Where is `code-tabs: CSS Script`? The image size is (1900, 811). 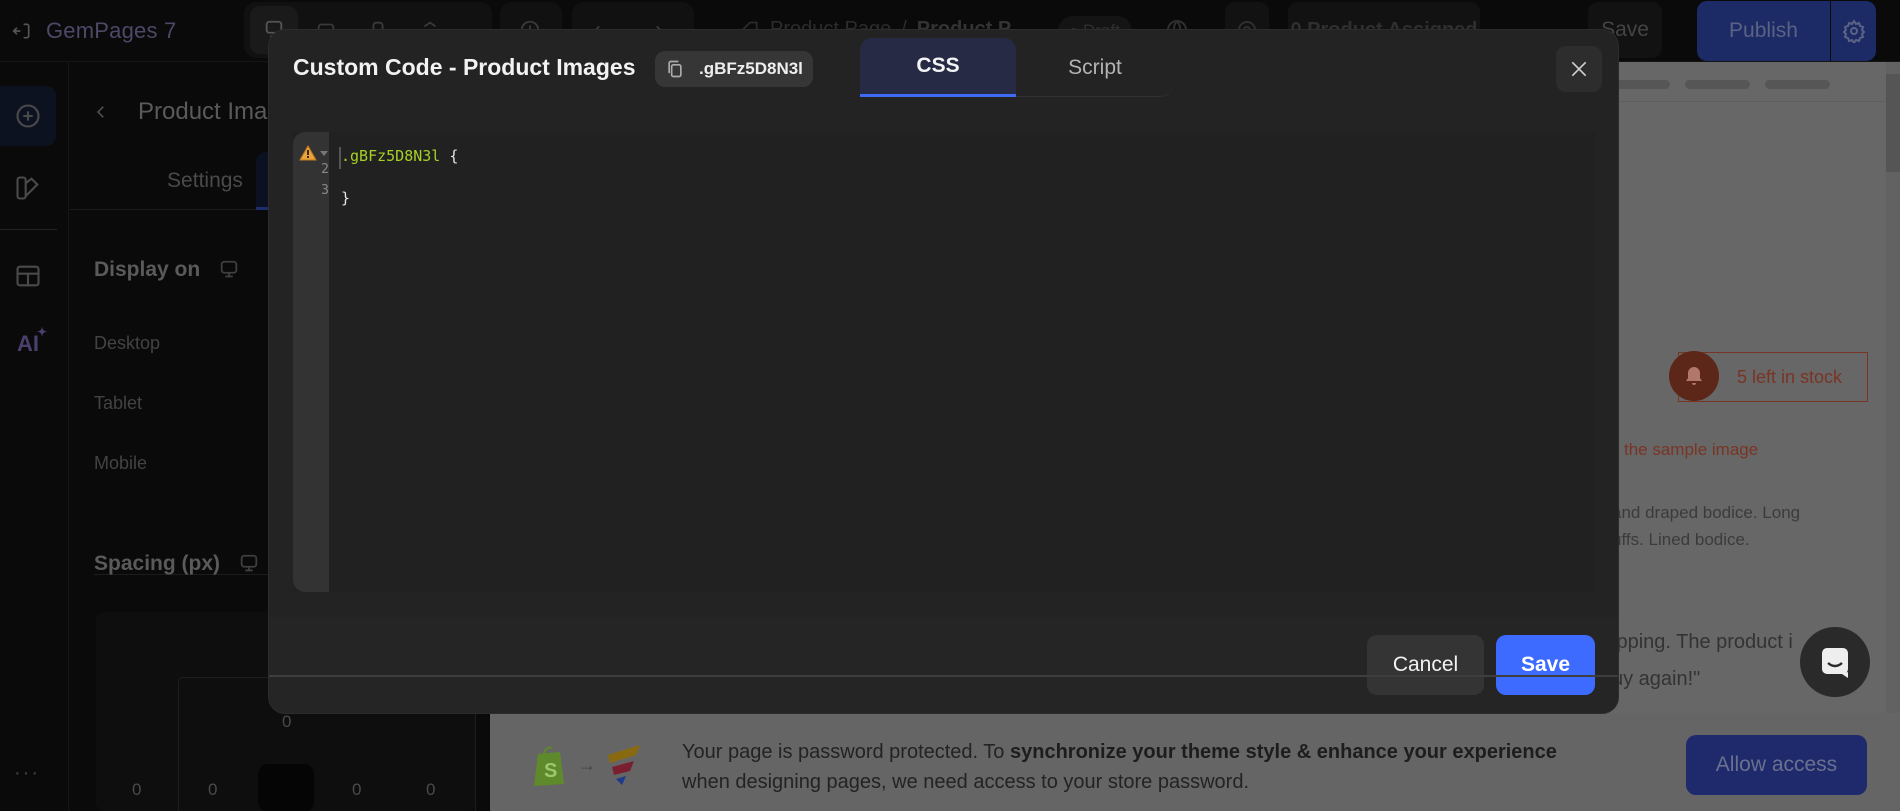
code-tabs: CSS Script is located at coordinates (1017, 67).